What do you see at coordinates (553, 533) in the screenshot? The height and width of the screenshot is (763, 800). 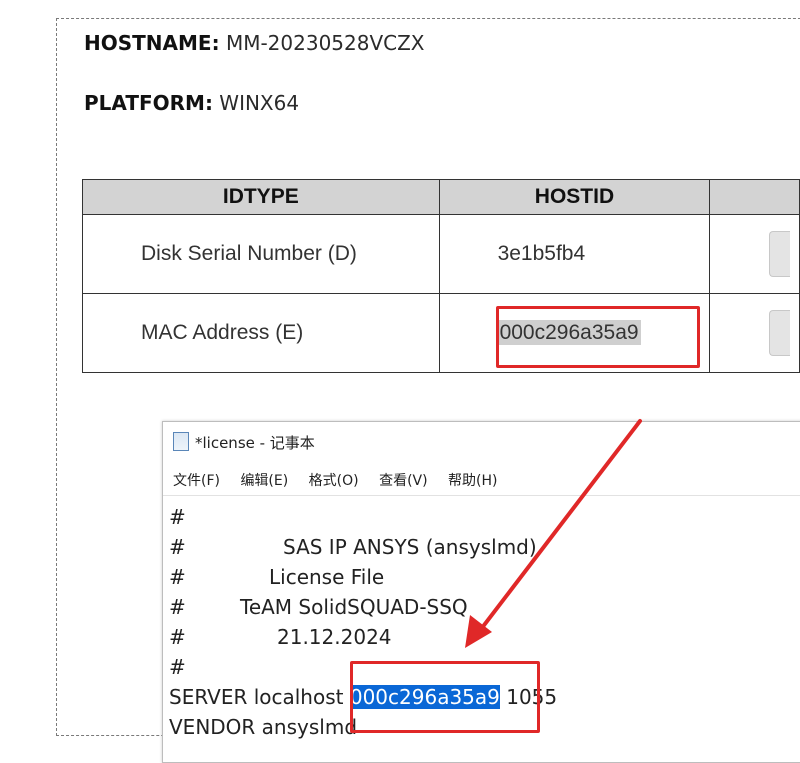 I see `arrow-annotation` at bounding box center [553, 533].